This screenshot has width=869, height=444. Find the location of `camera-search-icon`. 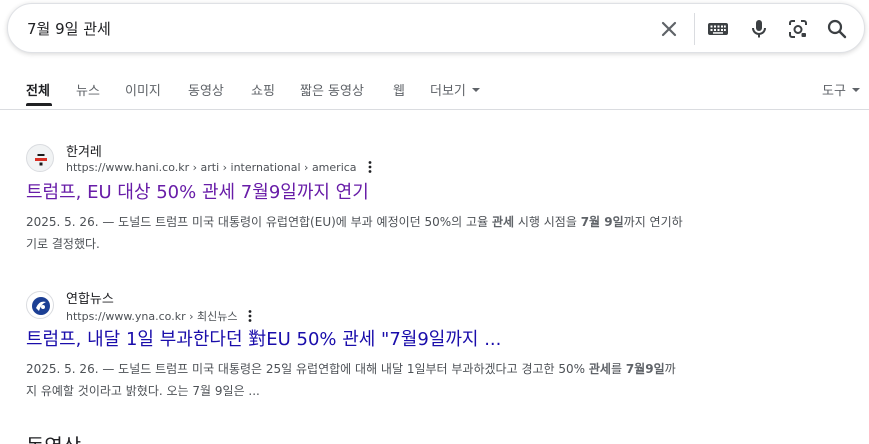

camera-search-icon is located at coordinates (798, 29).